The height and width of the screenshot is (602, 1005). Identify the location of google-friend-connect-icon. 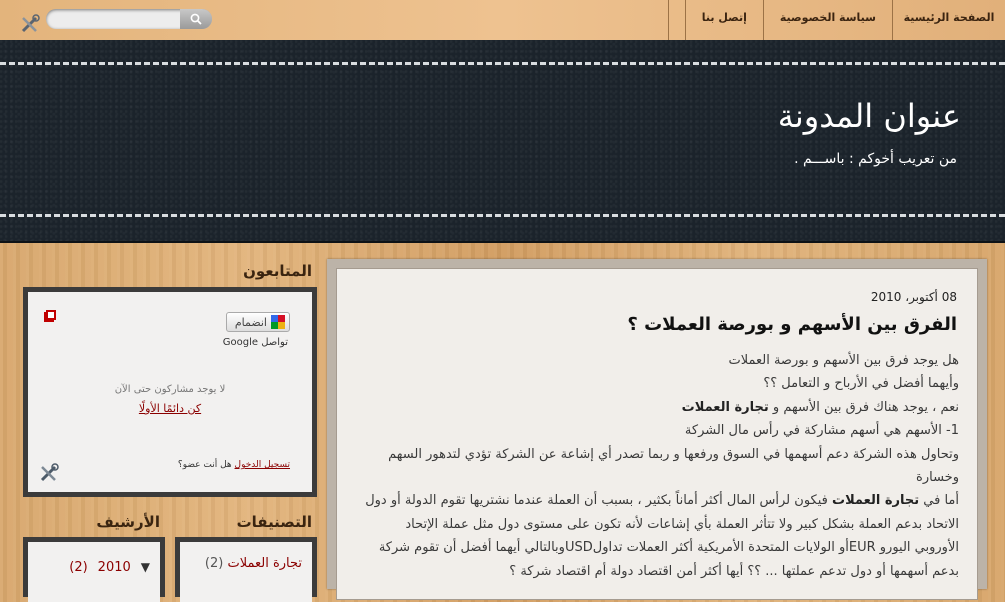
(278, 322).